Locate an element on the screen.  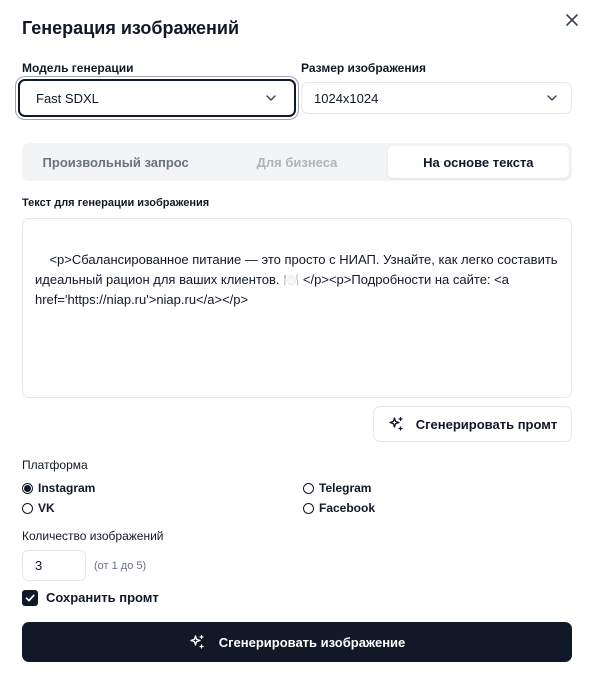
generate-prompt-label: Сгенерировать промт is located at coordinates (486, 424).